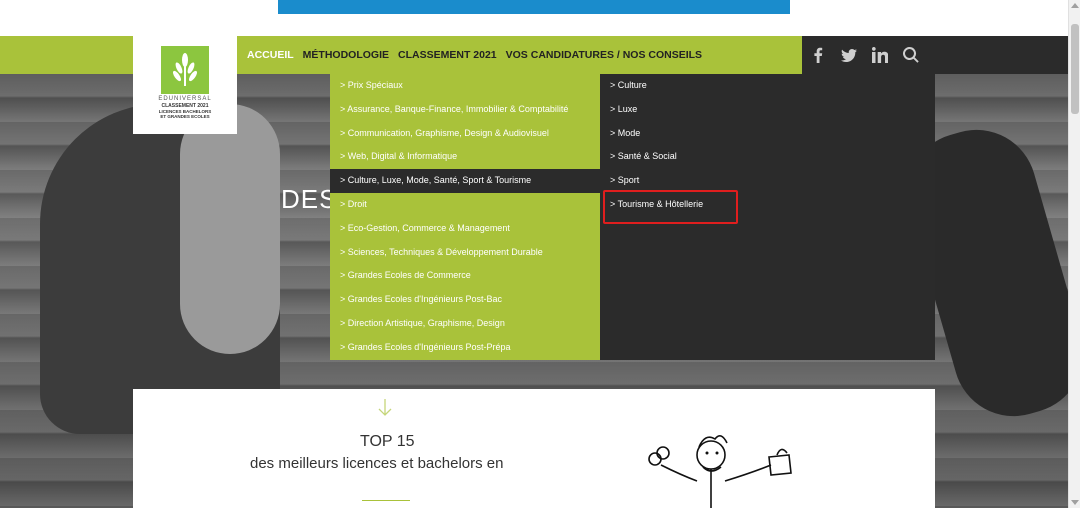 This screenshot has height=508, width=1080. I want to click on menu-item-web-digital: > Web, Digital & Informatique, so click(465, 157).